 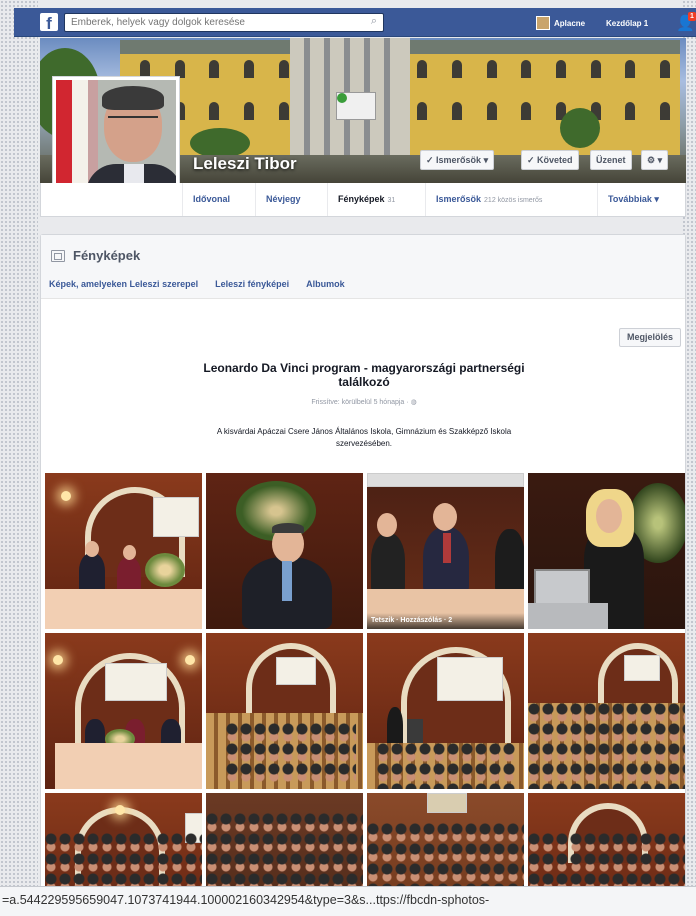 What do you see at coordinates (19, 458) in the screenshot?
I see `left-dotted-margin` at bounding box center [19, 458].